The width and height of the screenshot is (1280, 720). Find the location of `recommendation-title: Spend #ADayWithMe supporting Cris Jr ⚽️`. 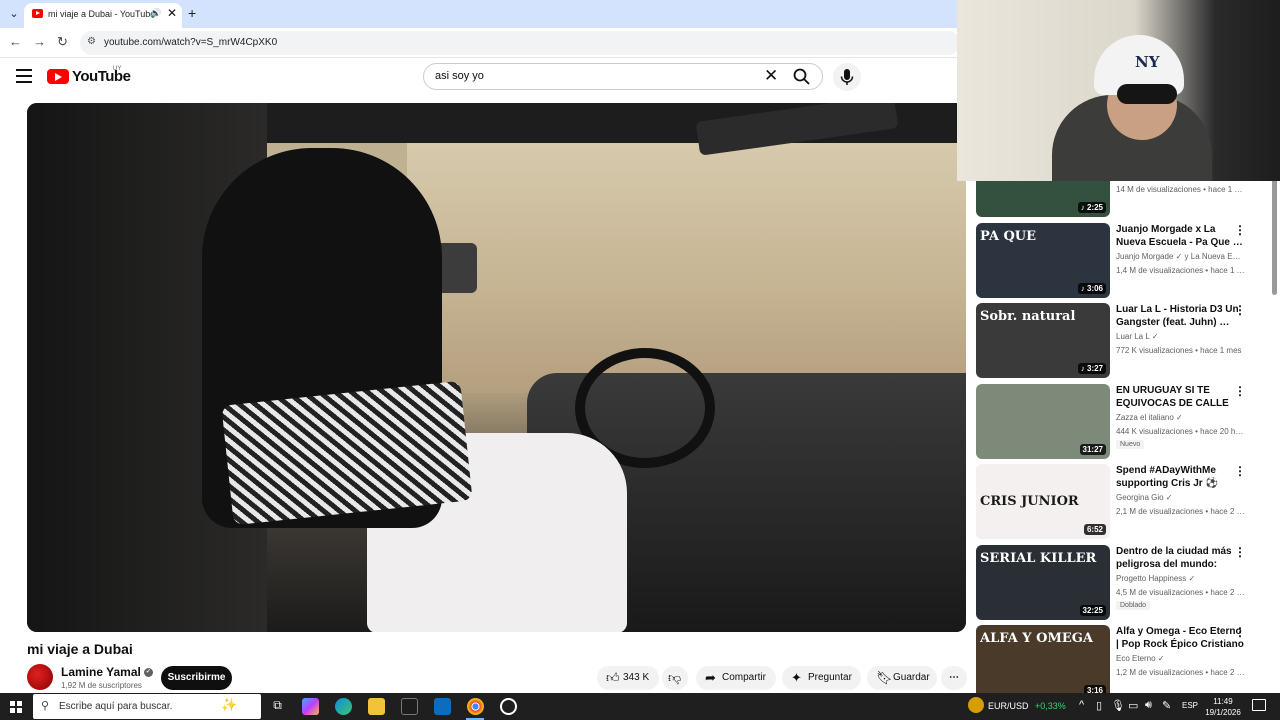

recommendation-title: Spend #ADayWithMe supporting Cris Jr ⚽️ is located at coordinates (1180, 477).